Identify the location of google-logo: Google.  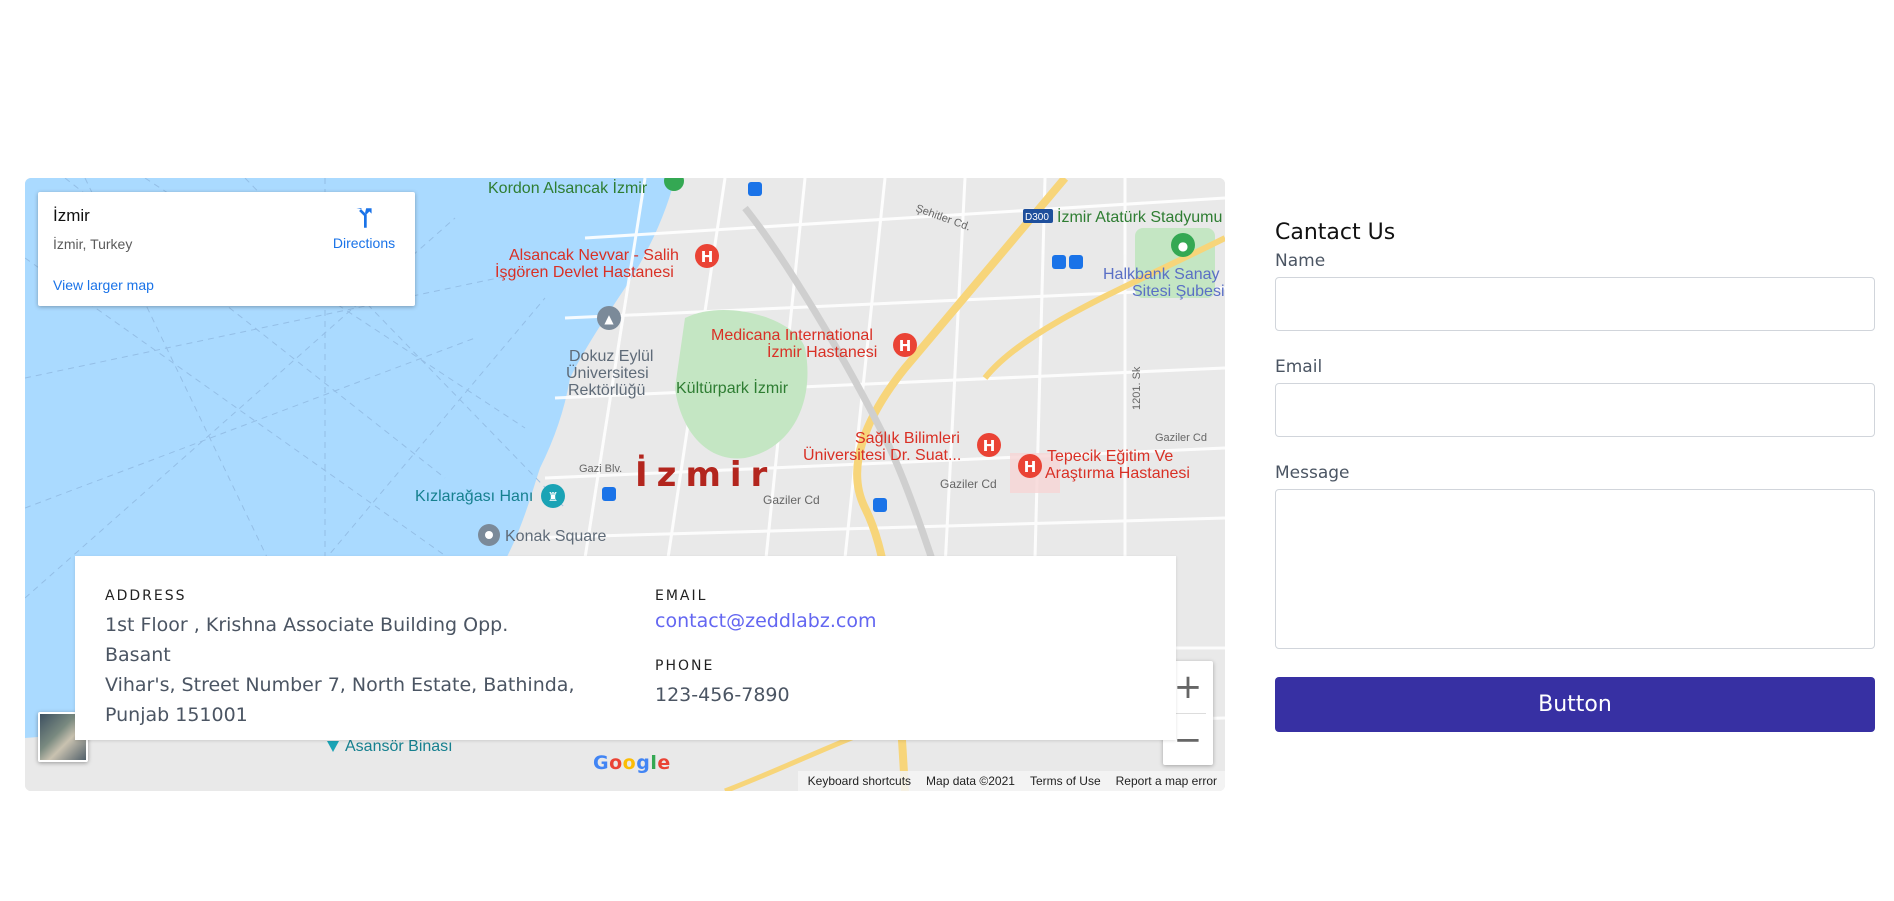
(632, 763).